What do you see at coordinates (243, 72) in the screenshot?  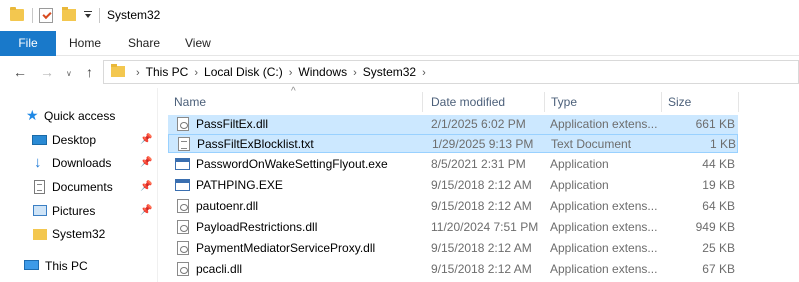 I see `breadcrumb-local-disk: Local Disk (C:)` at bounding box center [243, 72].